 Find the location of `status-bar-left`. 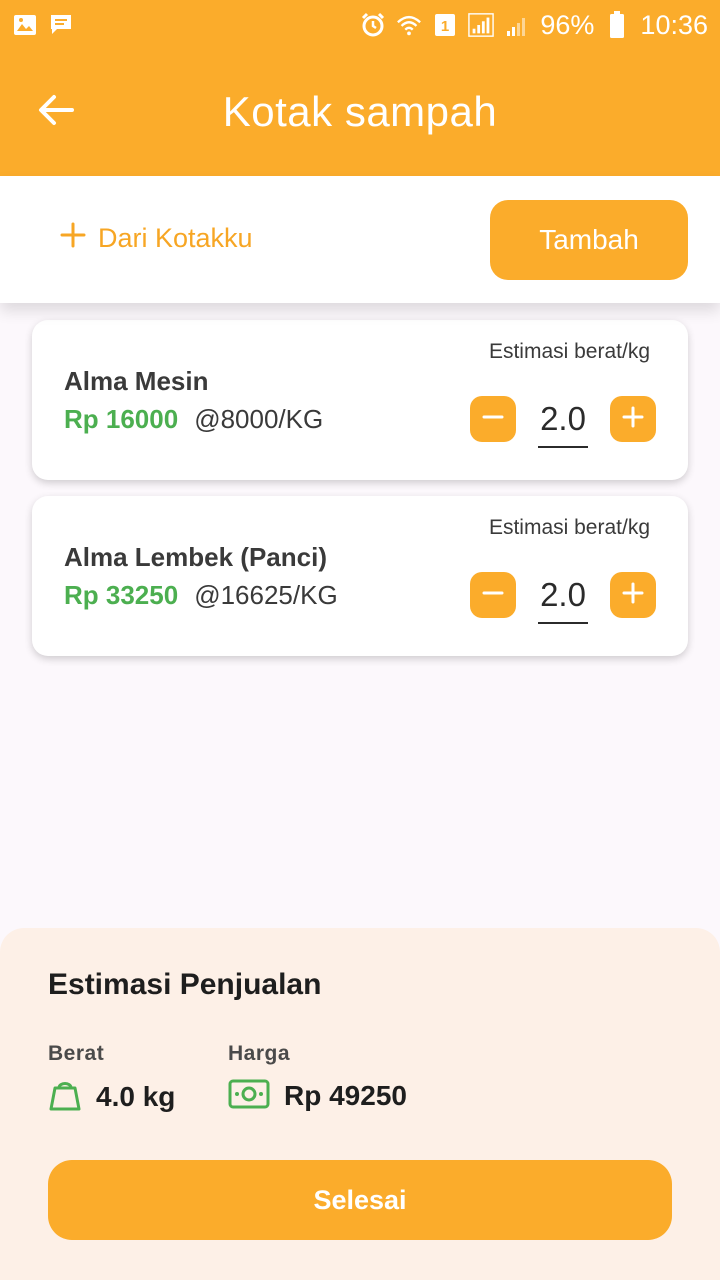

status-bar-left is located at coordinates (43, 25).